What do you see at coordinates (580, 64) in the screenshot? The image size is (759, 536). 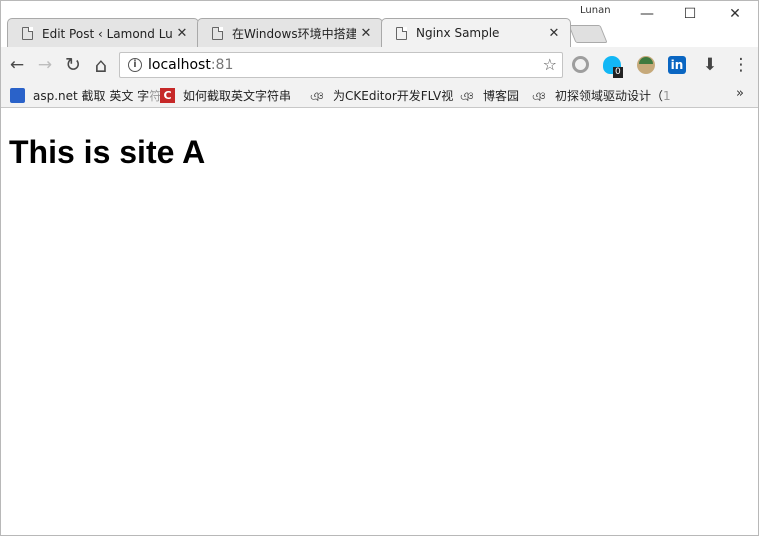 I see `circle-extension-icon` at bounding box center [580, 64].